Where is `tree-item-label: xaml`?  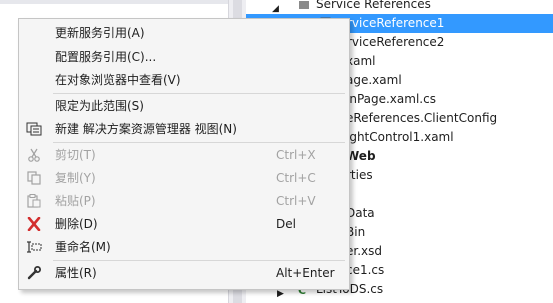 tree-item-label: xaml is located at coordinates (361, 61).